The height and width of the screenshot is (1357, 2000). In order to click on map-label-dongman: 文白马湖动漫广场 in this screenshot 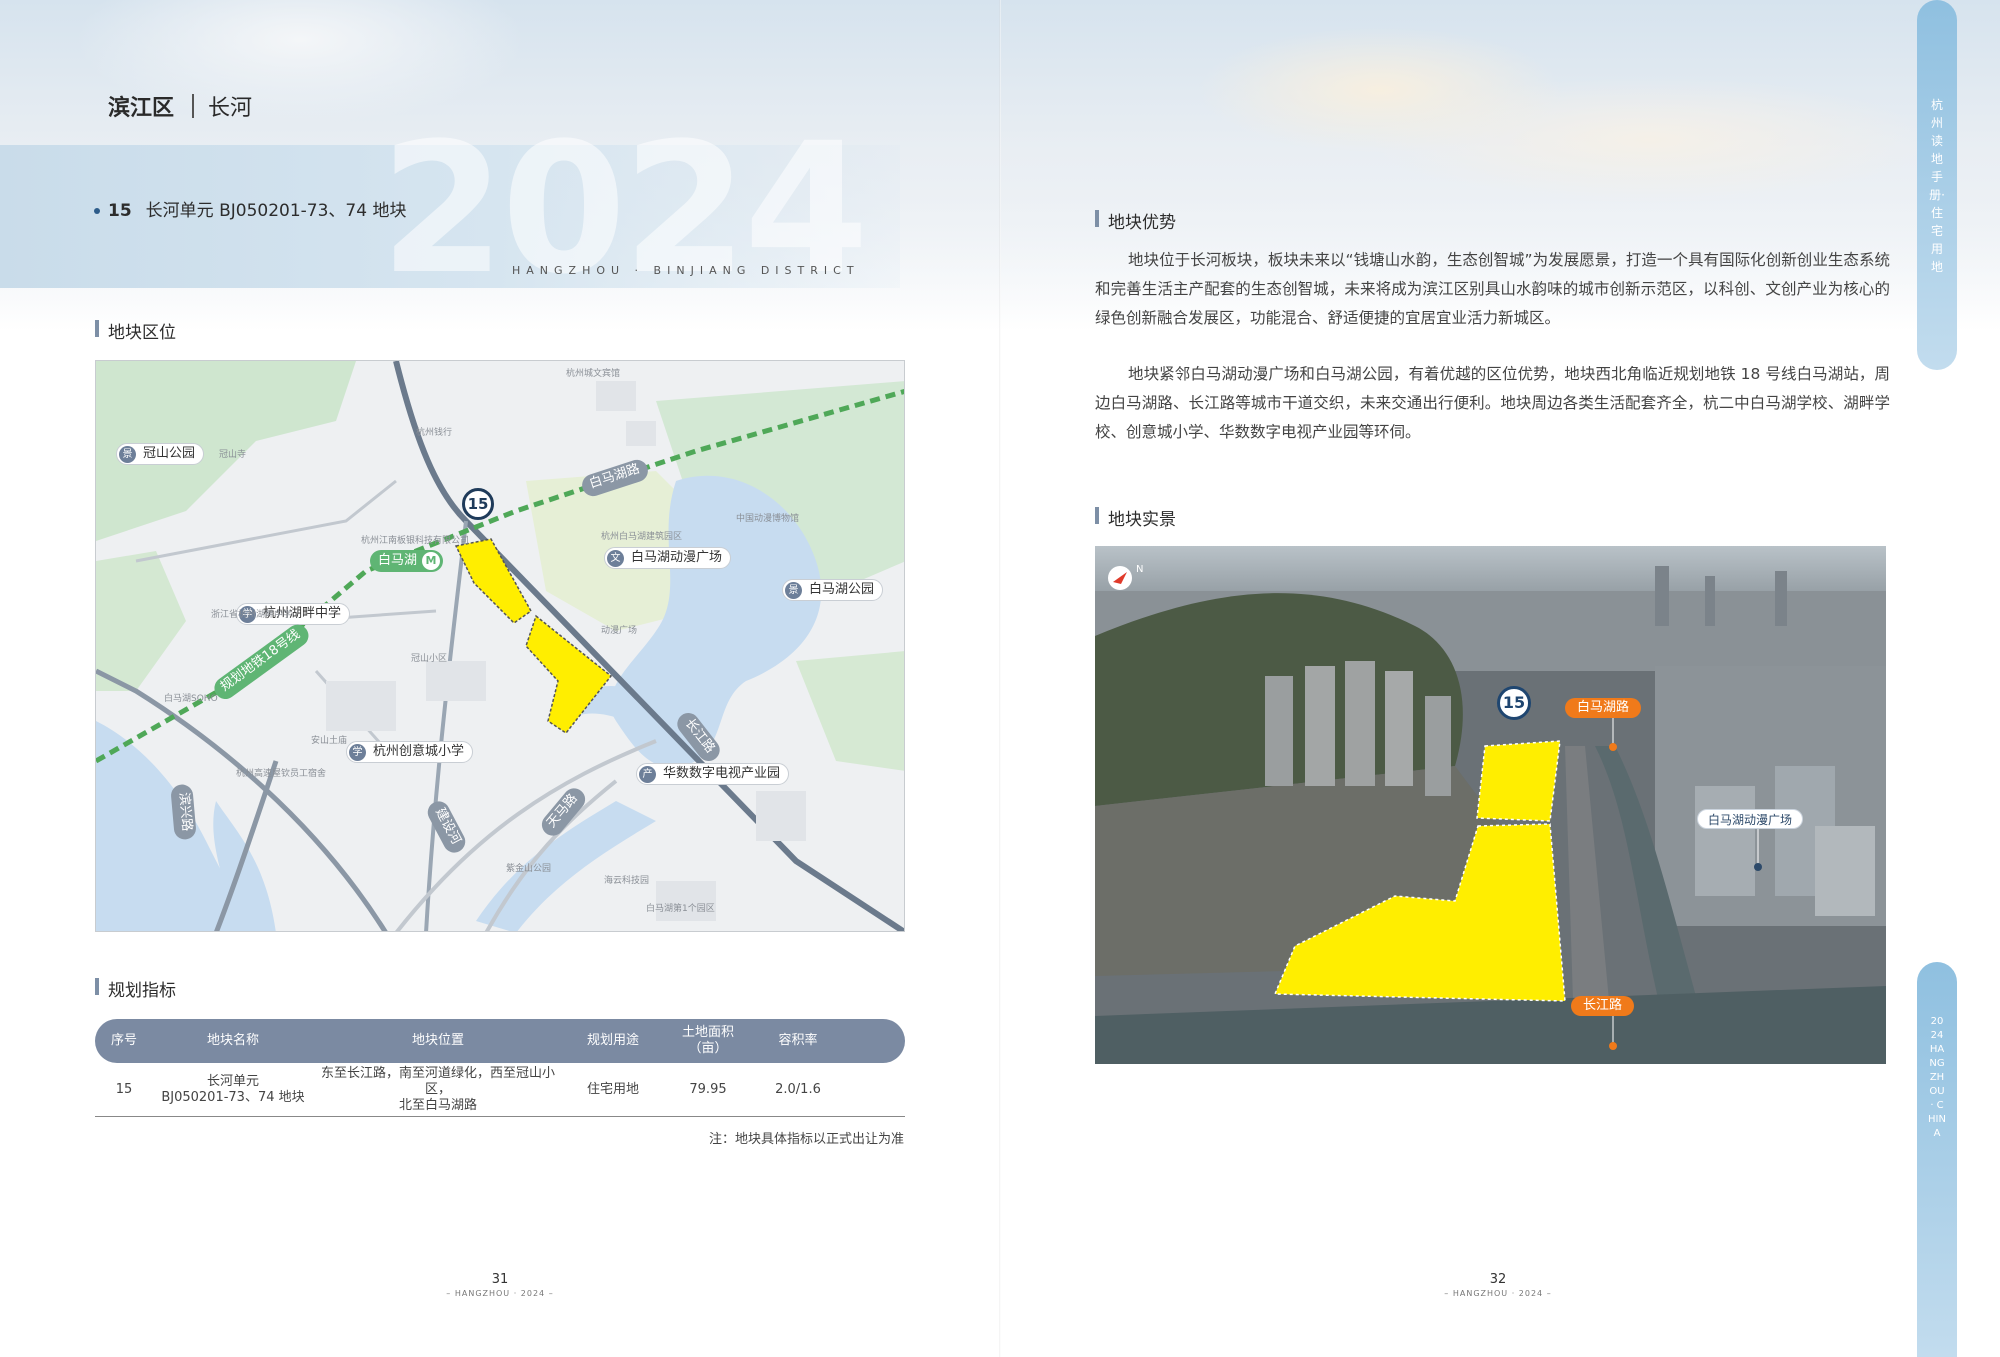, I will do `click(668, 558)`.